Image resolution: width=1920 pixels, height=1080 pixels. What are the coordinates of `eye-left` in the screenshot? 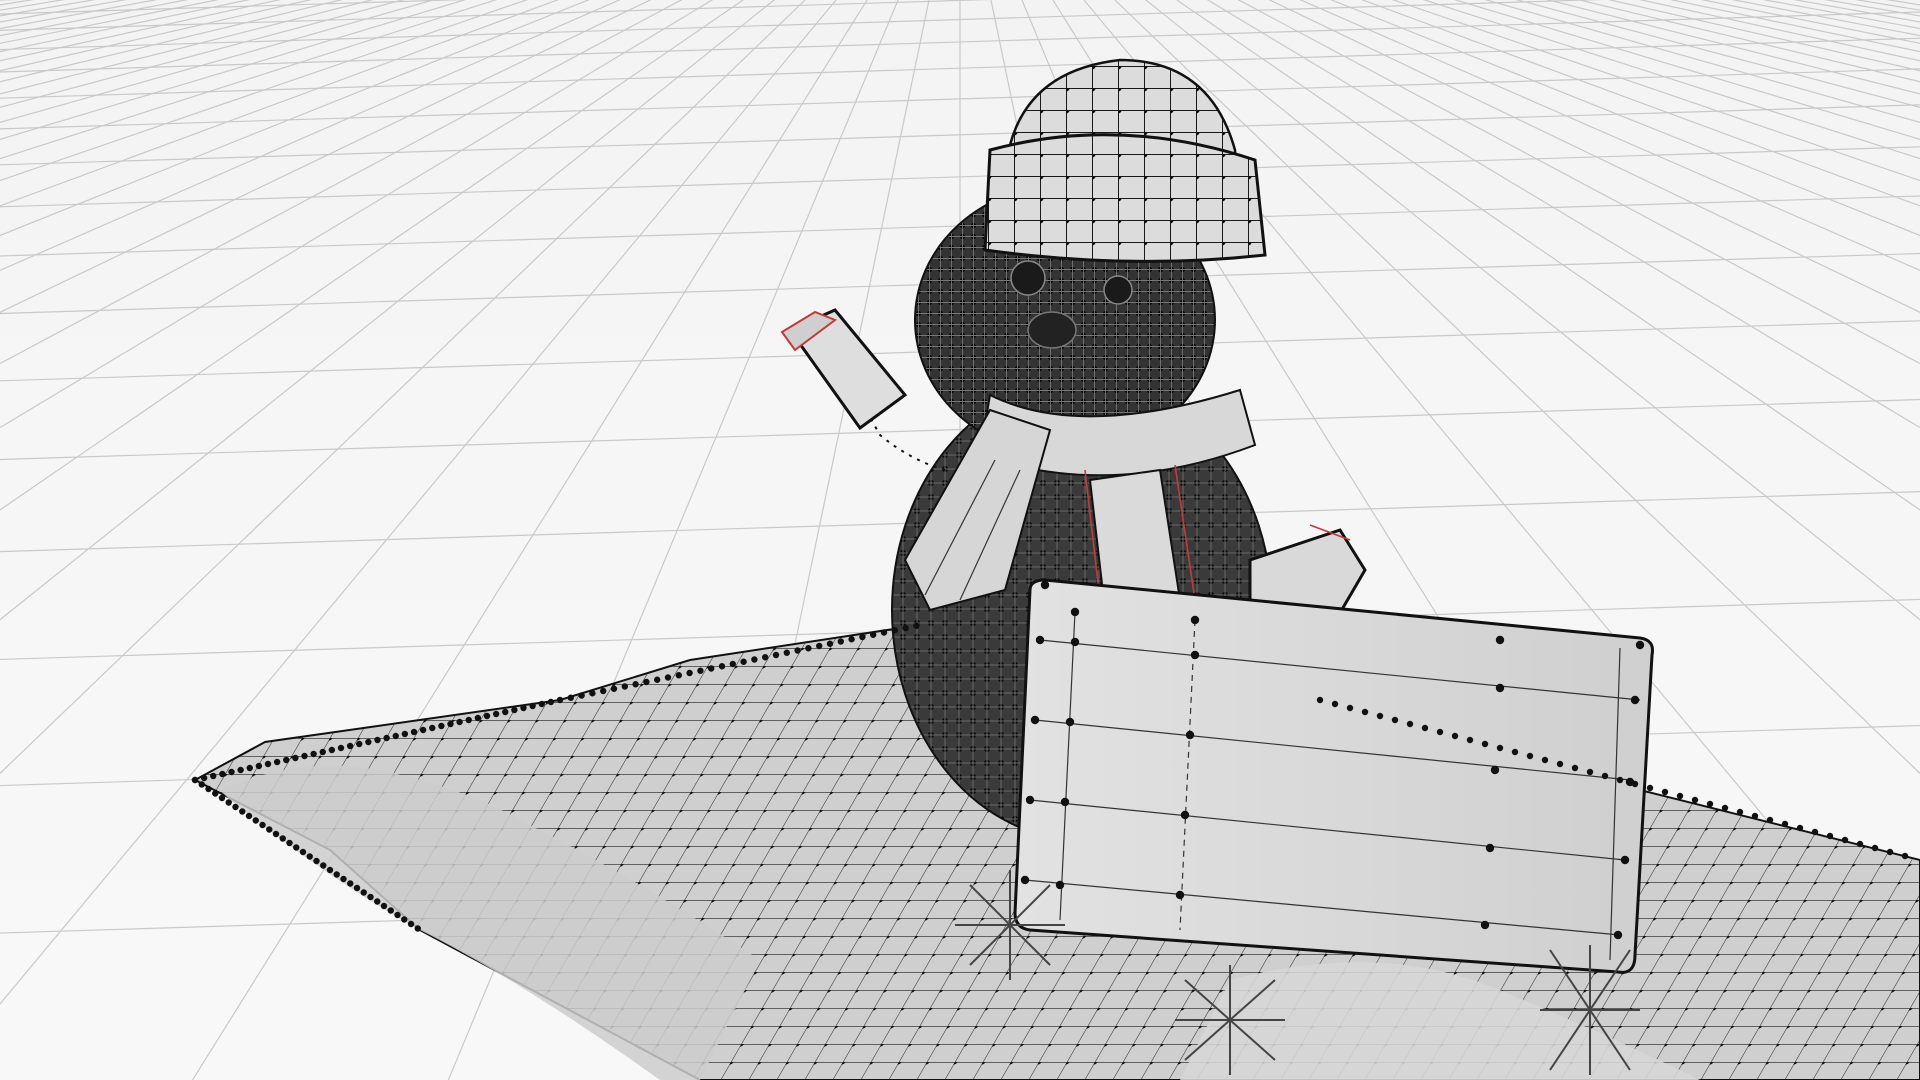 It's located at (1028, 278).